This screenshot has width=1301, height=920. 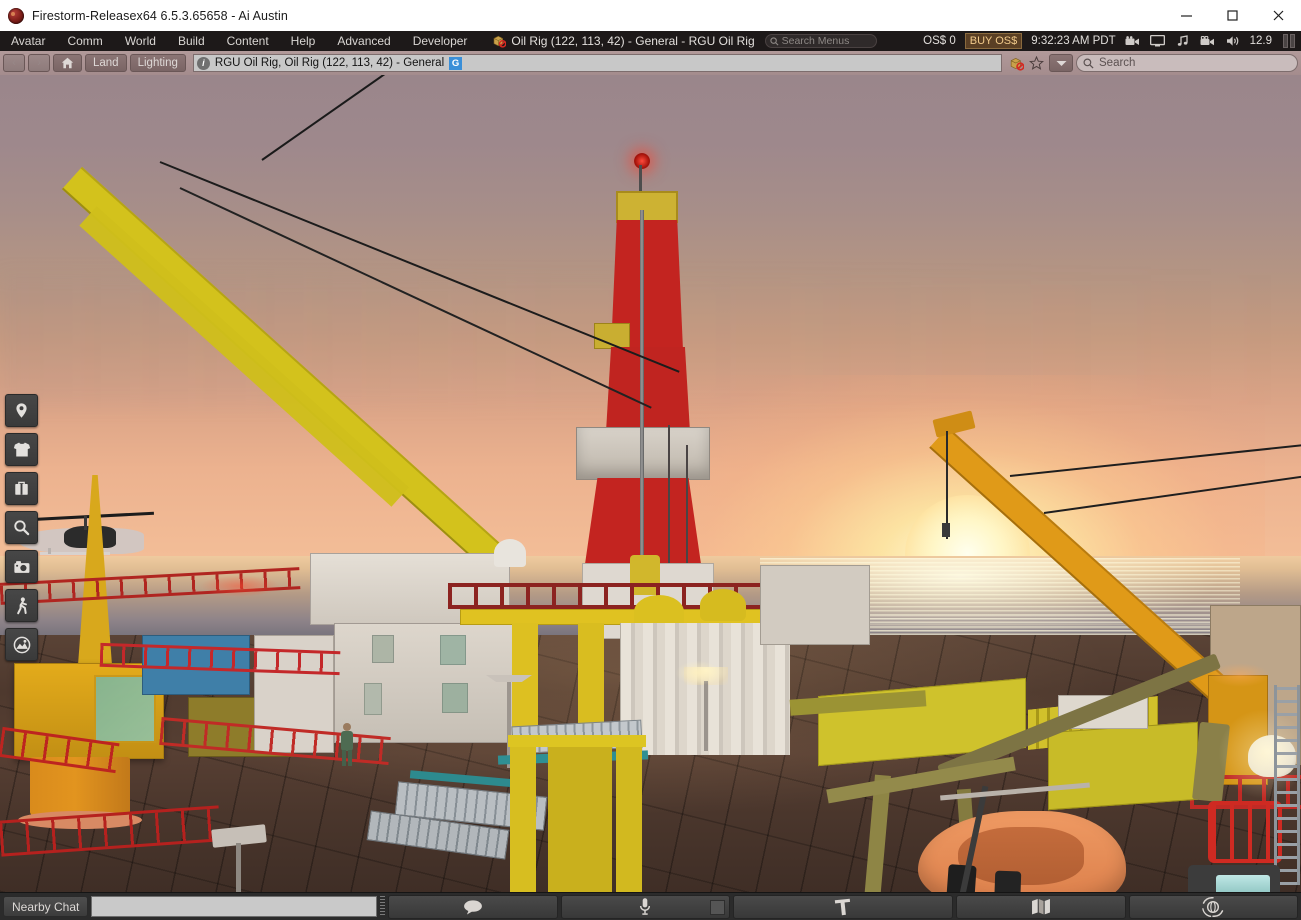 I want to click on chat-button, so click(x=473, y=906).